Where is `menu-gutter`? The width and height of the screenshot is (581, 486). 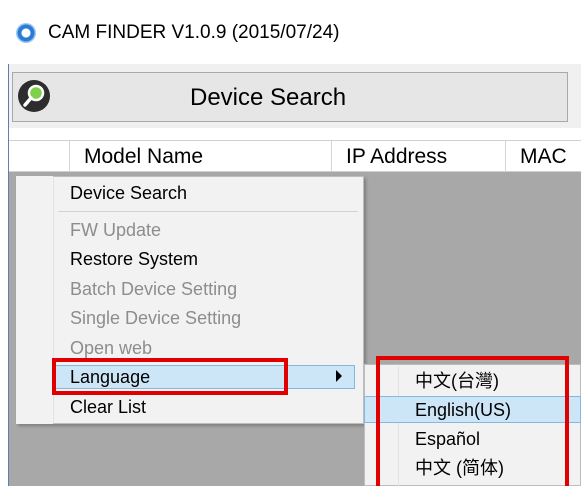
menu-gutter is located at coordinates (34, 300).